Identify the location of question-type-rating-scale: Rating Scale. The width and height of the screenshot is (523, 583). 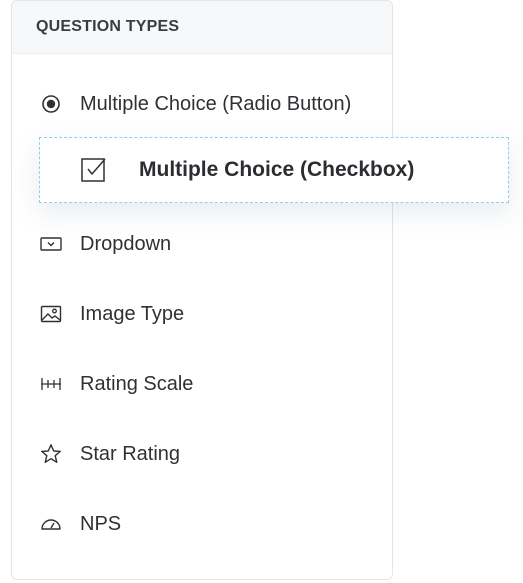
(202, 384).